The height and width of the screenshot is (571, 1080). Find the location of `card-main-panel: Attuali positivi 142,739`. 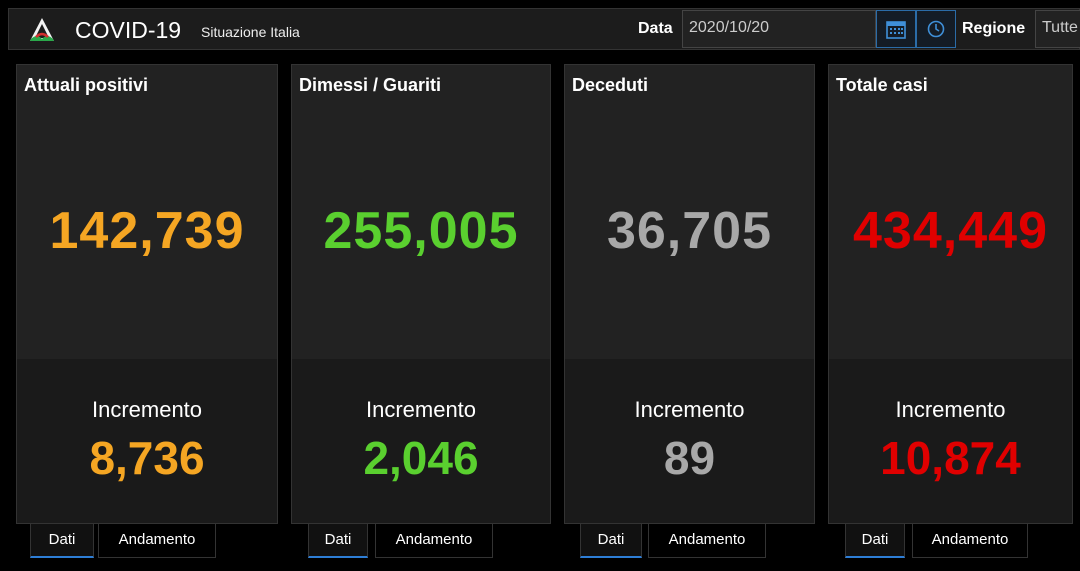

card-main-panel: Attuali positivi 142,739 is located at coordinates (147, 212).